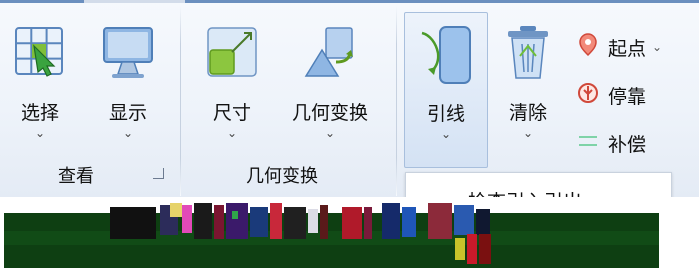  I want to click on display-button: 显示 ⌄, so click(128, 91).